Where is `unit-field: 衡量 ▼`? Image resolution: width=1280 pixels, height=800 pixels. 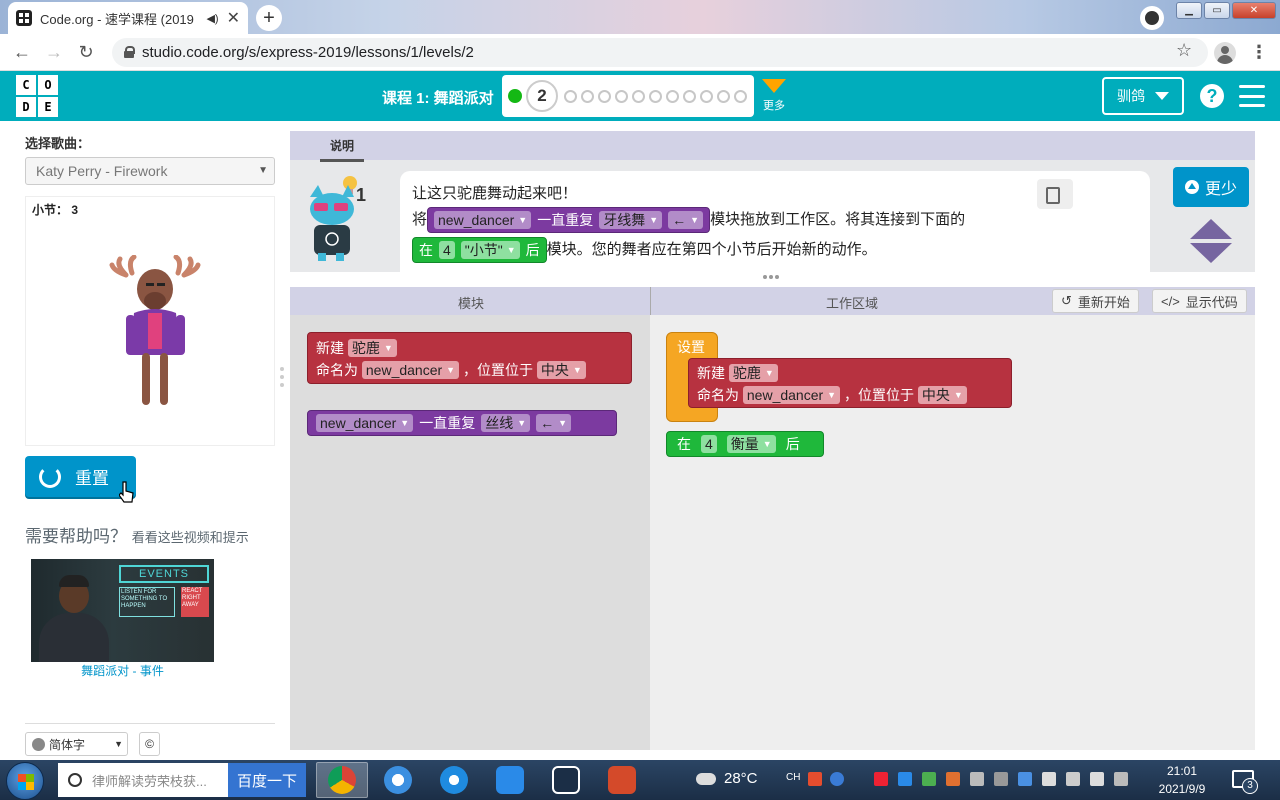
unit-field: 衡量 ▼ is located at coordinates (751, 444).